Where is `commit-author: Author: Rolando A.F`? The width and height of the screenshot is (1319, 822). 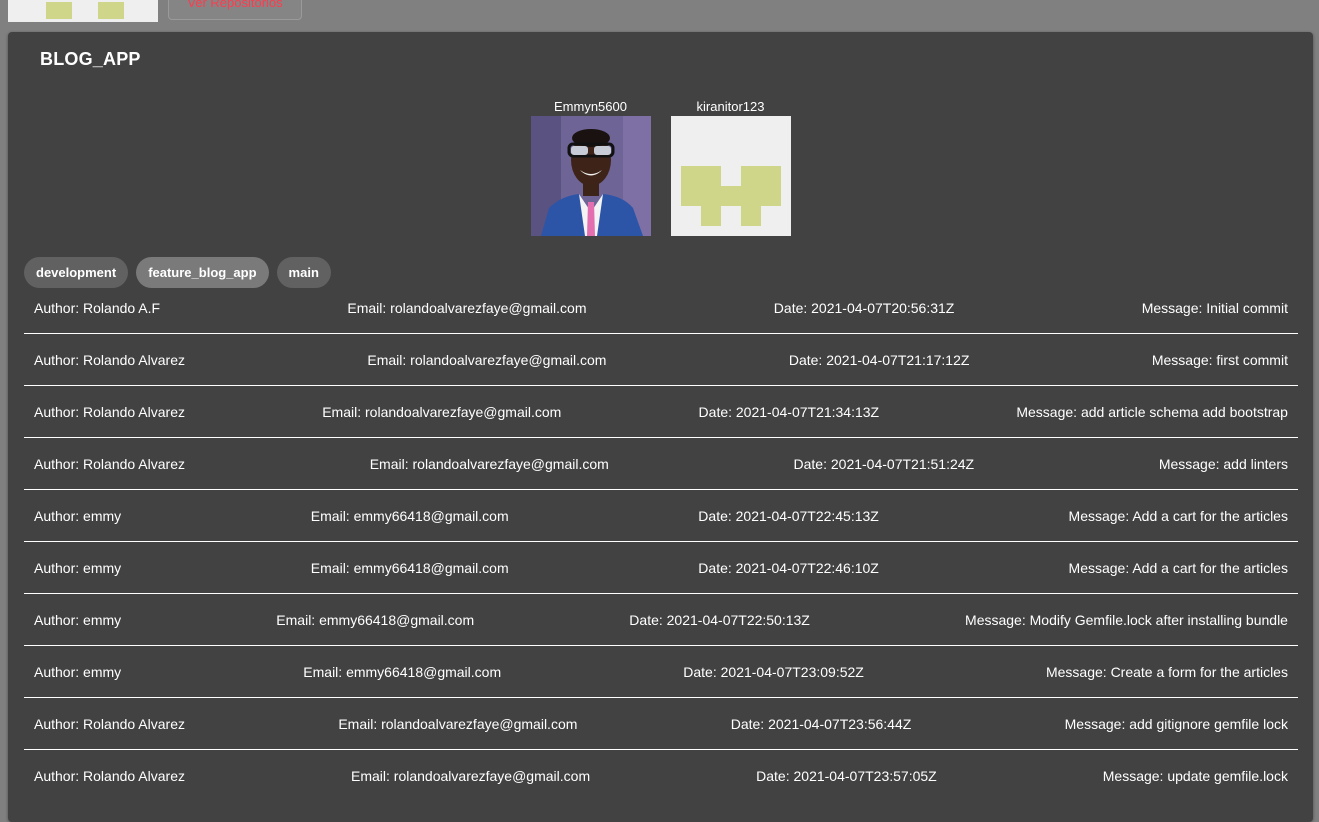 commit-author: Author: Rolando A.F is located at coordinates (97, 307).